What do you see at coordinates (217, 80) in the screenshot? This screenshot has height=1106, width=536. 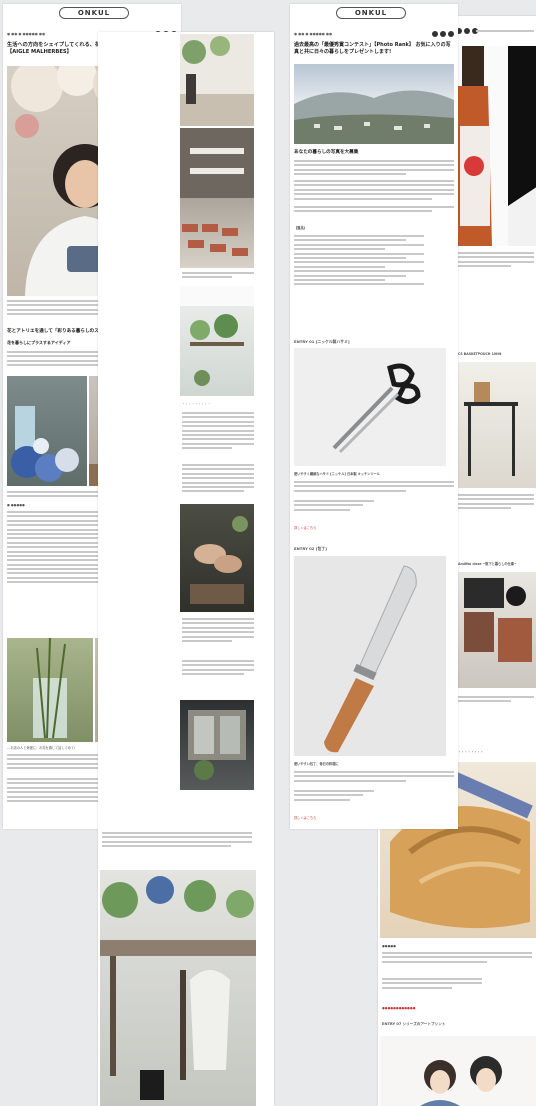 I see `interior-photo-top` at bounding box center [217, 80].